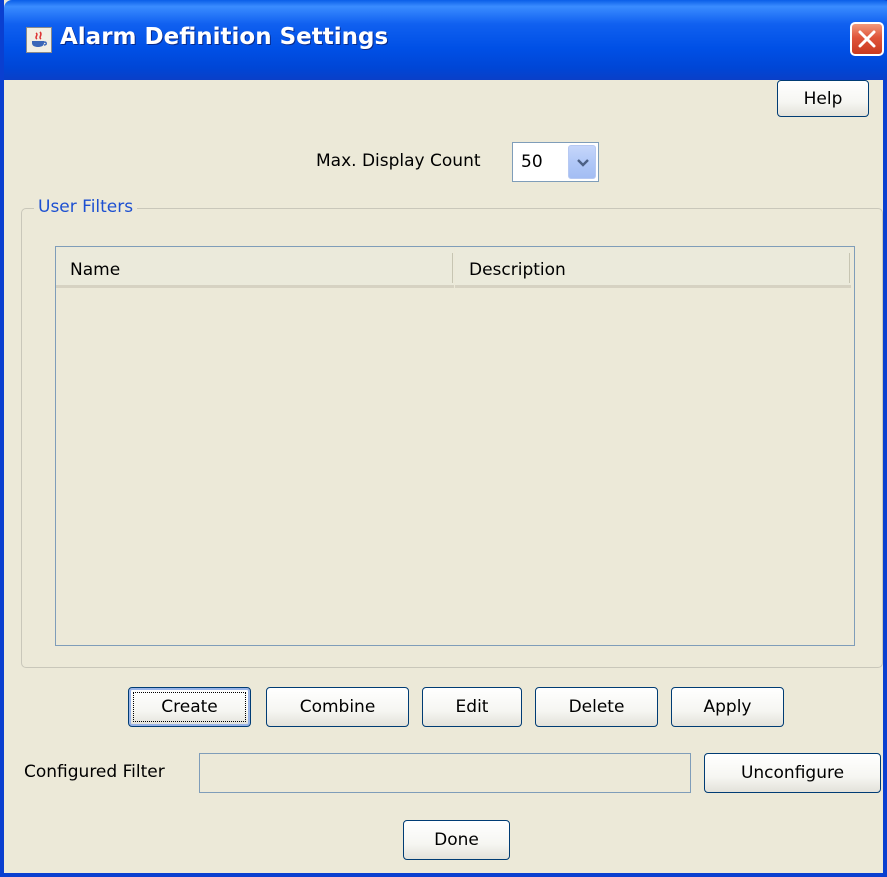 This screenshot has height=877, width=887. I want to click on close-button, so click(867, 39).